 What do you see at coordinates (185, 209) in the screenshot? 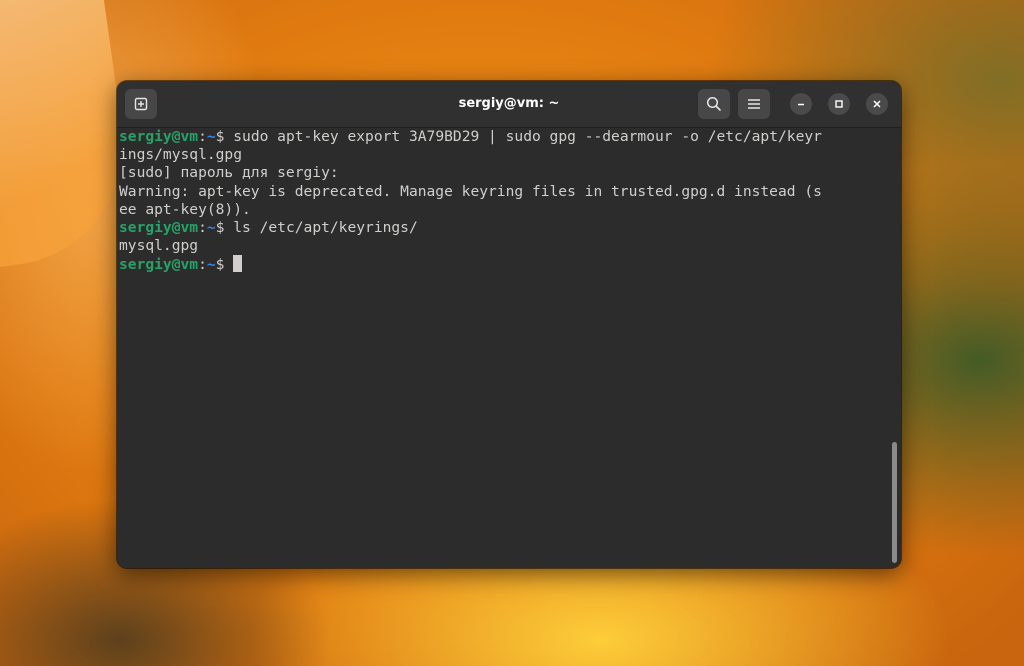
I see `output-line: ee apt-key(8)).` at bounding box center [185, 209].